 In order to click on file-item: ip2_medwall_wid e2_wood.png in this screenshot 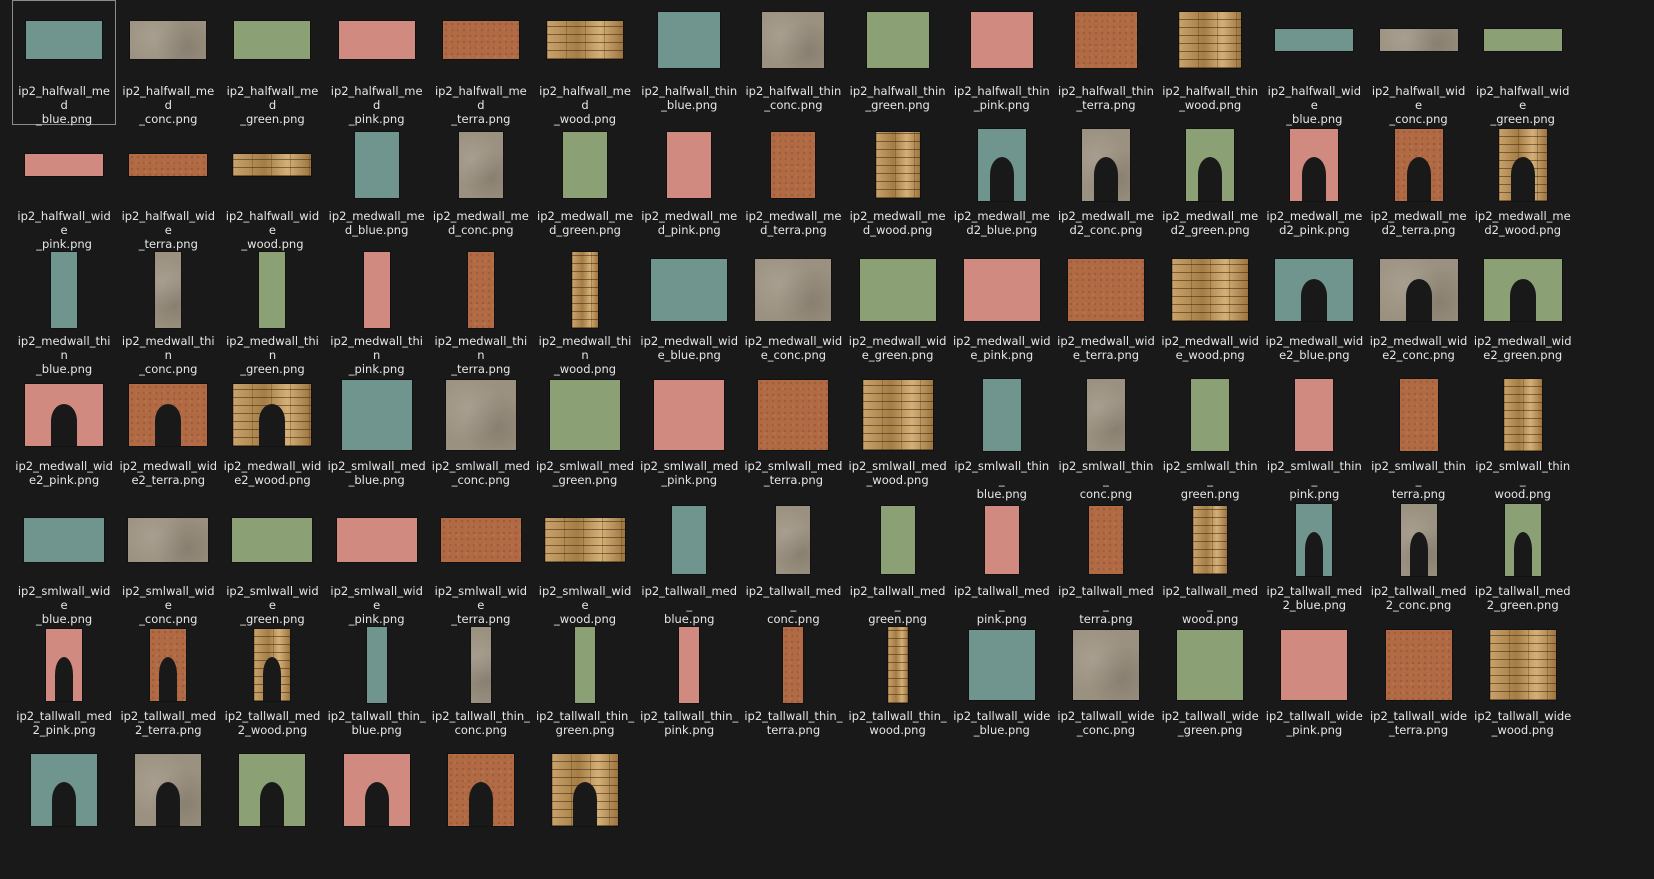, I will do `click(272, 437)`.